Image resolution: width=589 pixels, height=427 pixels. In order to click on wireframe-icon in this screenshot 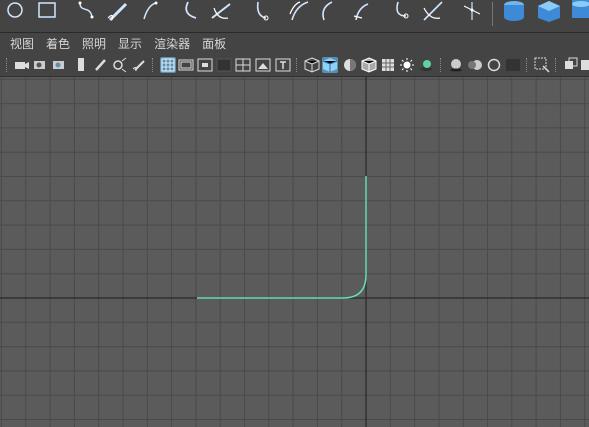, I will do `click(312, 65)`.